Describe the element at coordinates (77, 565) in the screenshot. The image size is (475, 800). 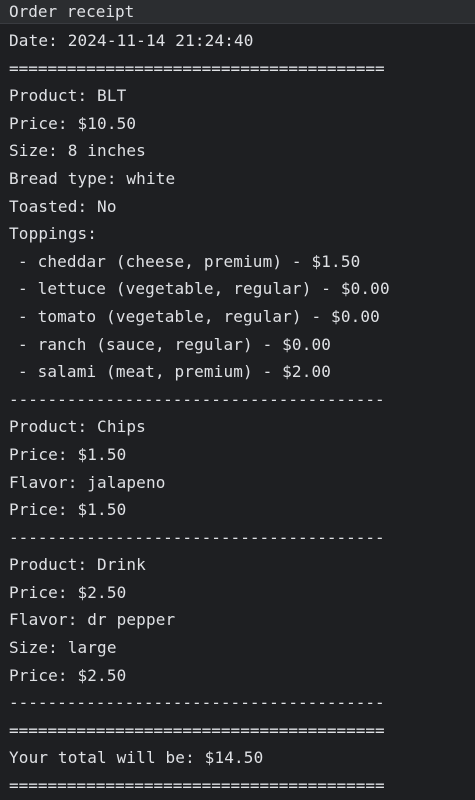
I see `drink-product-line: Product: Drink` at that location.